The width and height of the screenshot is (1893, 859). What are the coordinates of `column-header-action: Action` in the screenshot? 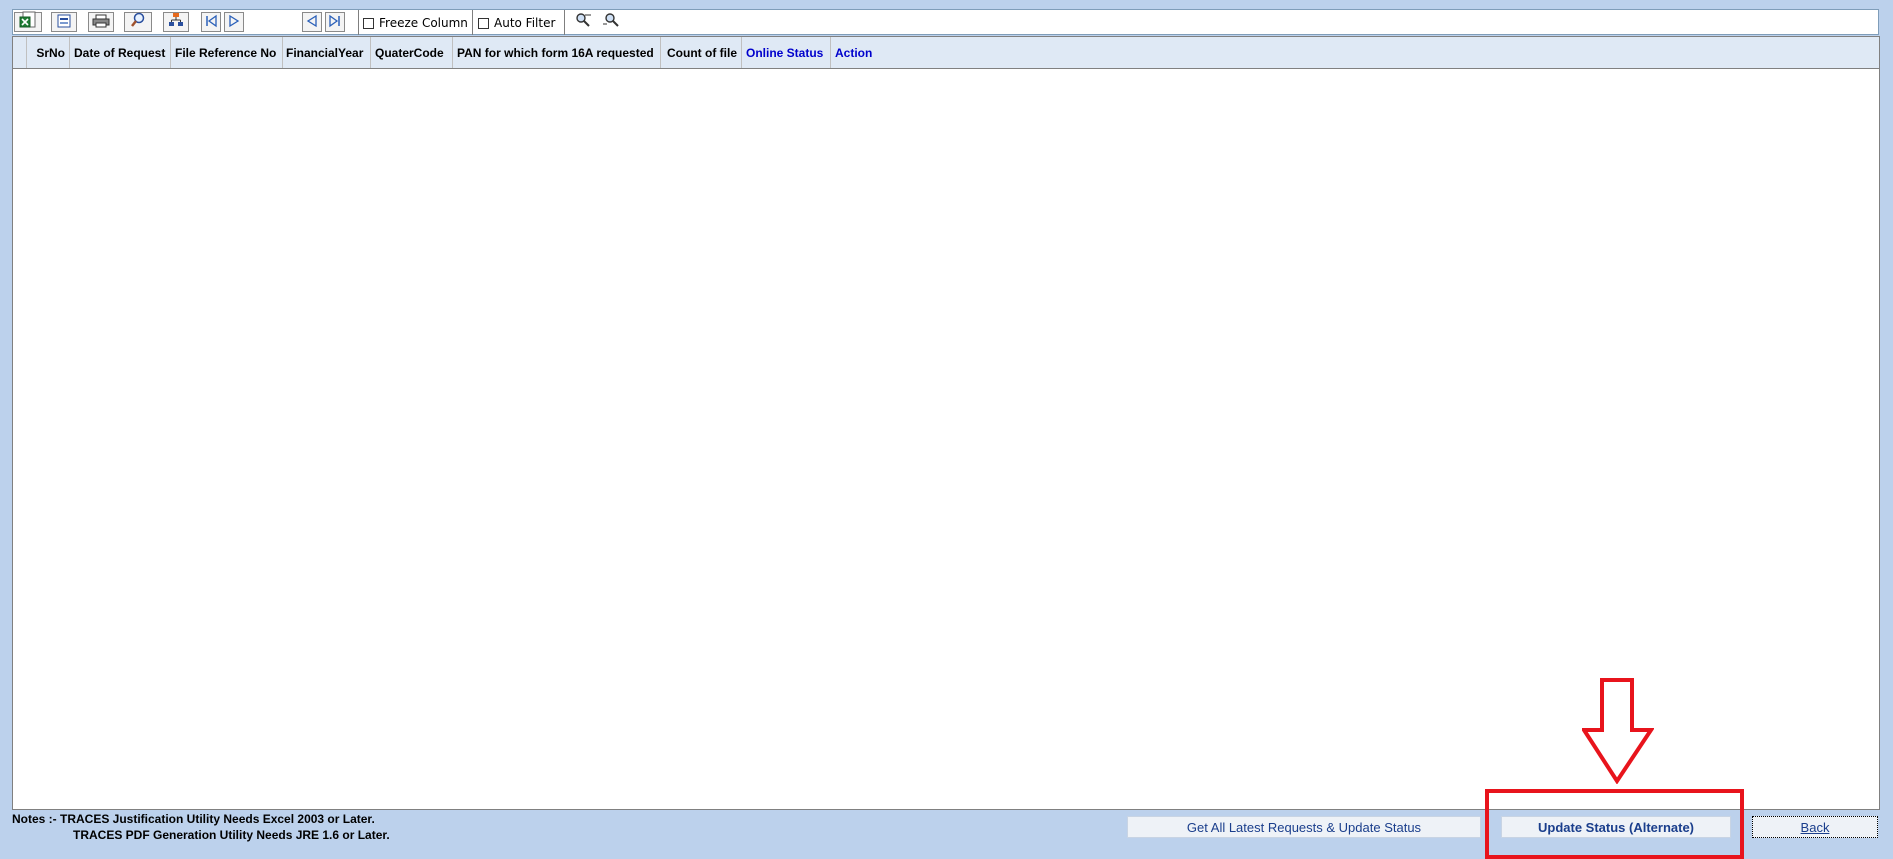 It's located at (1355, 52).